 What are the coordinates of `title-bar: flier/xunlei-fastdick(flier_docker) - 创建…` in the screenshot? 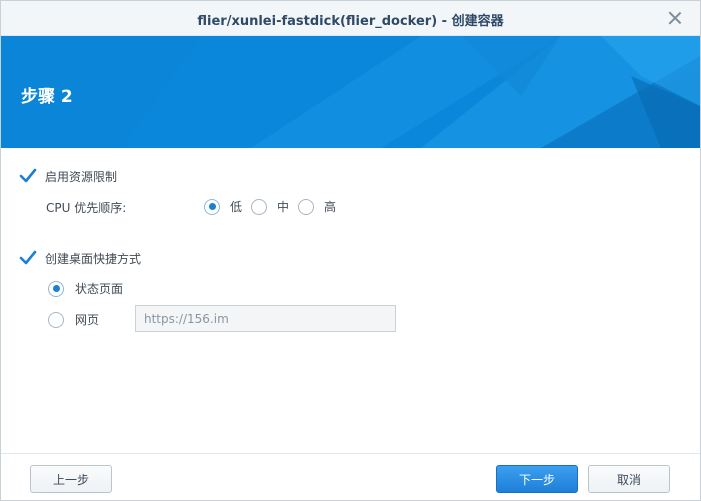 It's located at (350, 18).